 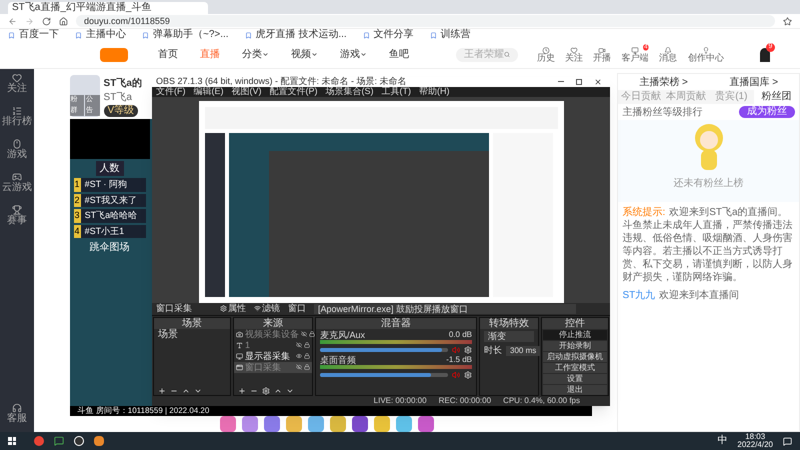 What do you see at coordinates (575, 345) in the screenshot?
I see `control-button: 开始录制` at bounding box center [575, 345].